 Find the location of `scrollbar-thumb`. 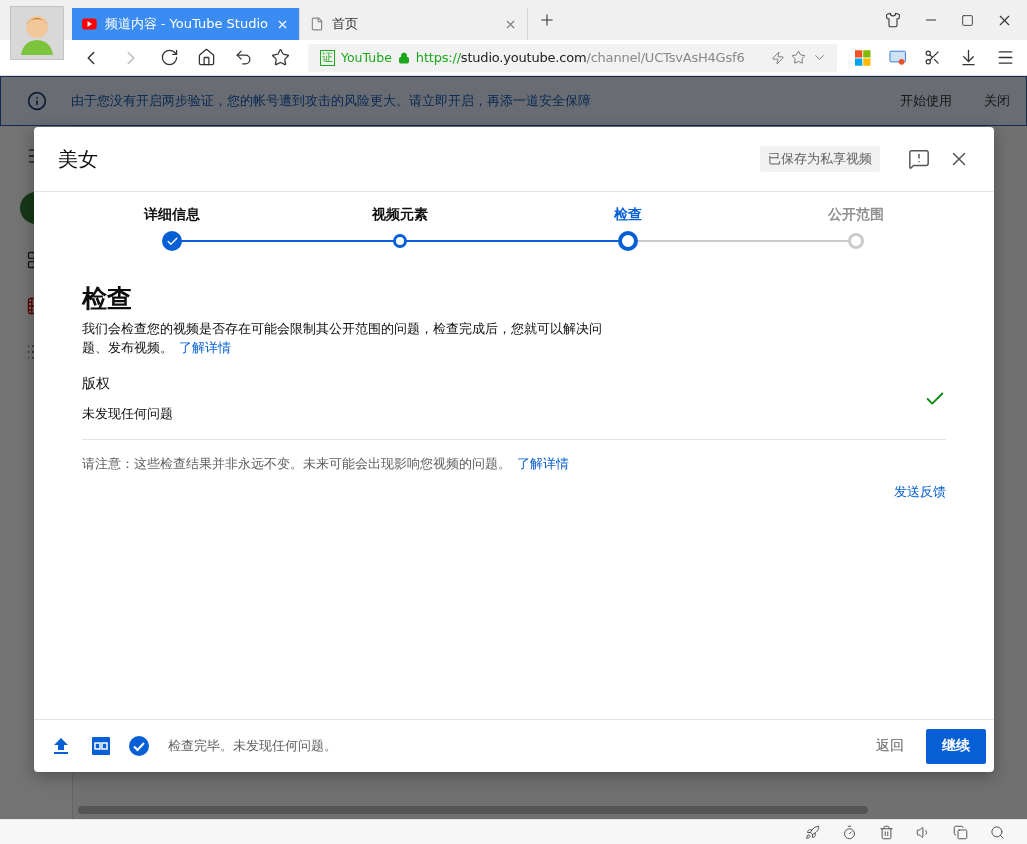

scrollbar-thumb is located at coordinates (473, 810).